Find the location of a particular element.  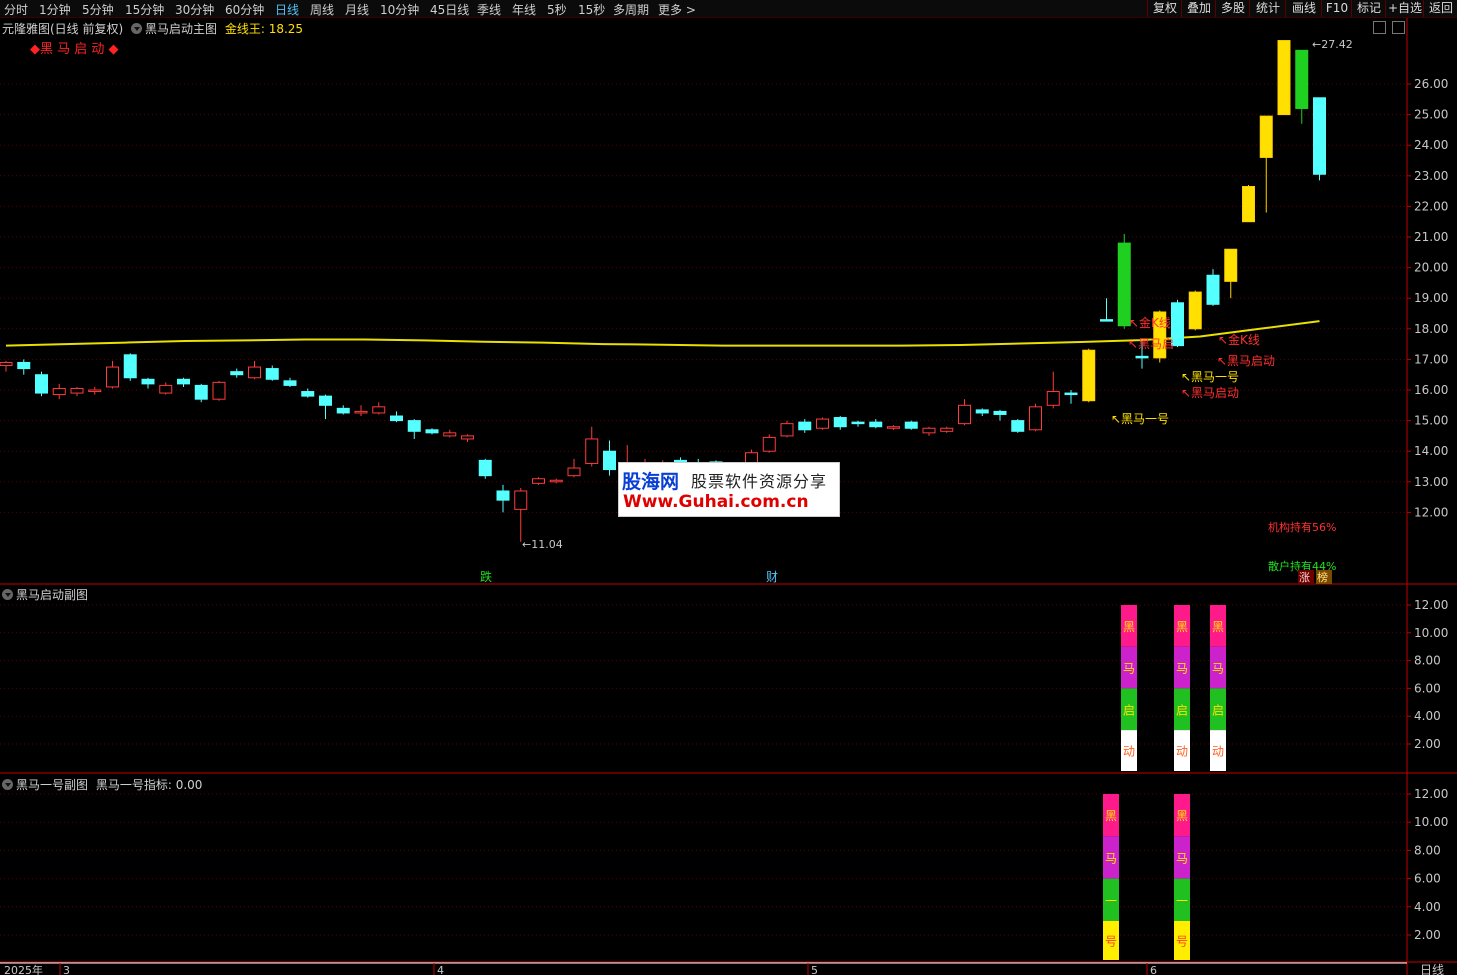

low-label: ←11.04 is located at coordinates (542, 544).